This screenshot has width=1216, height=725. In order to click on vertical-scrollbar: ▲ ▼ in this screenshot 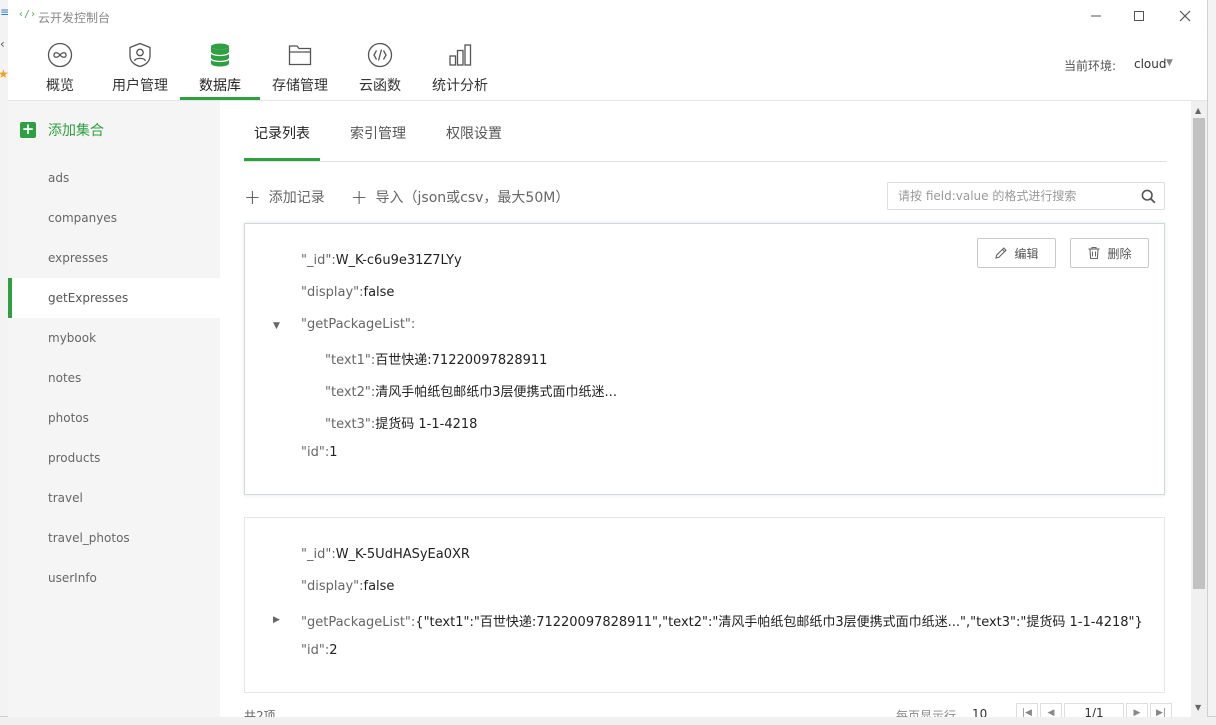, I will do `click(1199, 409)`.